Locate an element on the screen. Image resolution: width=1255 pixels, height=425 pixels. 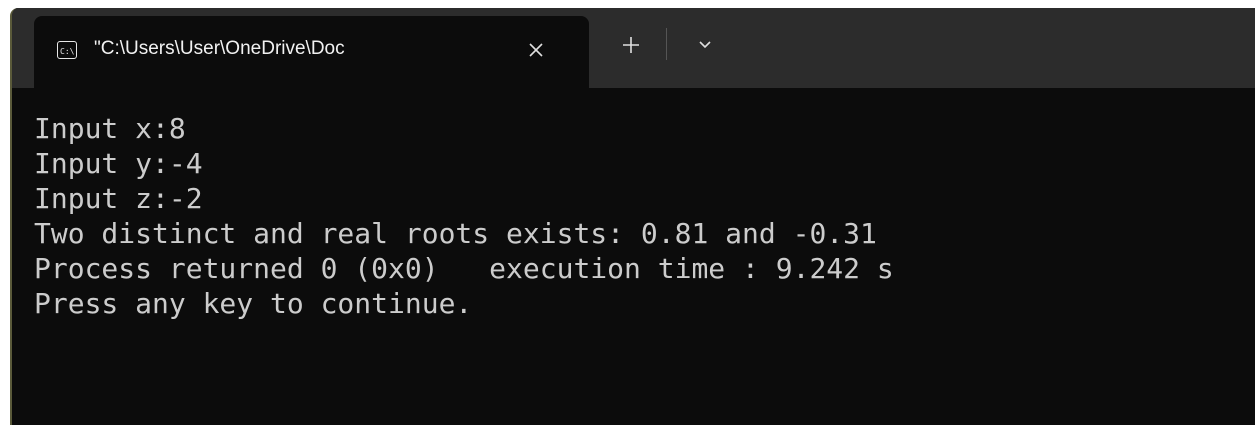
new-tab-button is located at coordinates (631, 45).